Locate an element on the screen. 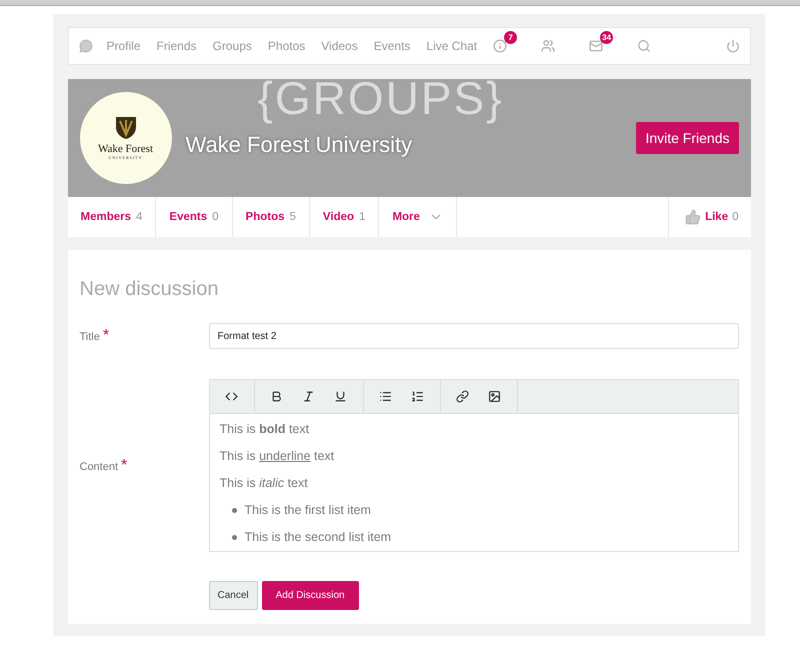  code-icon is located at coordinates (231, 396).